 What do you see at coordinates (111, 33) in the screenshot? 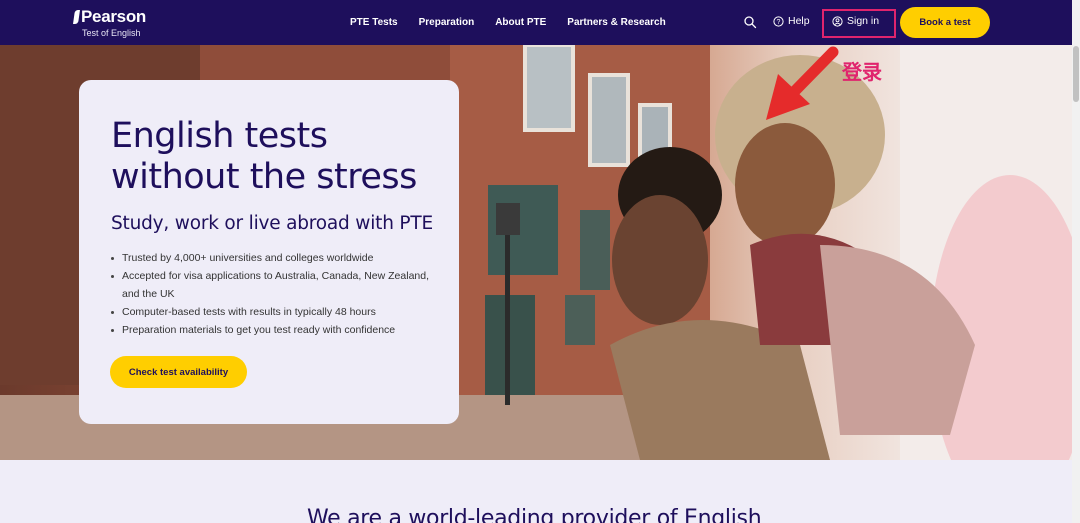
I see `logo-subtitle: Test of English` at bounding box center [111, 33].